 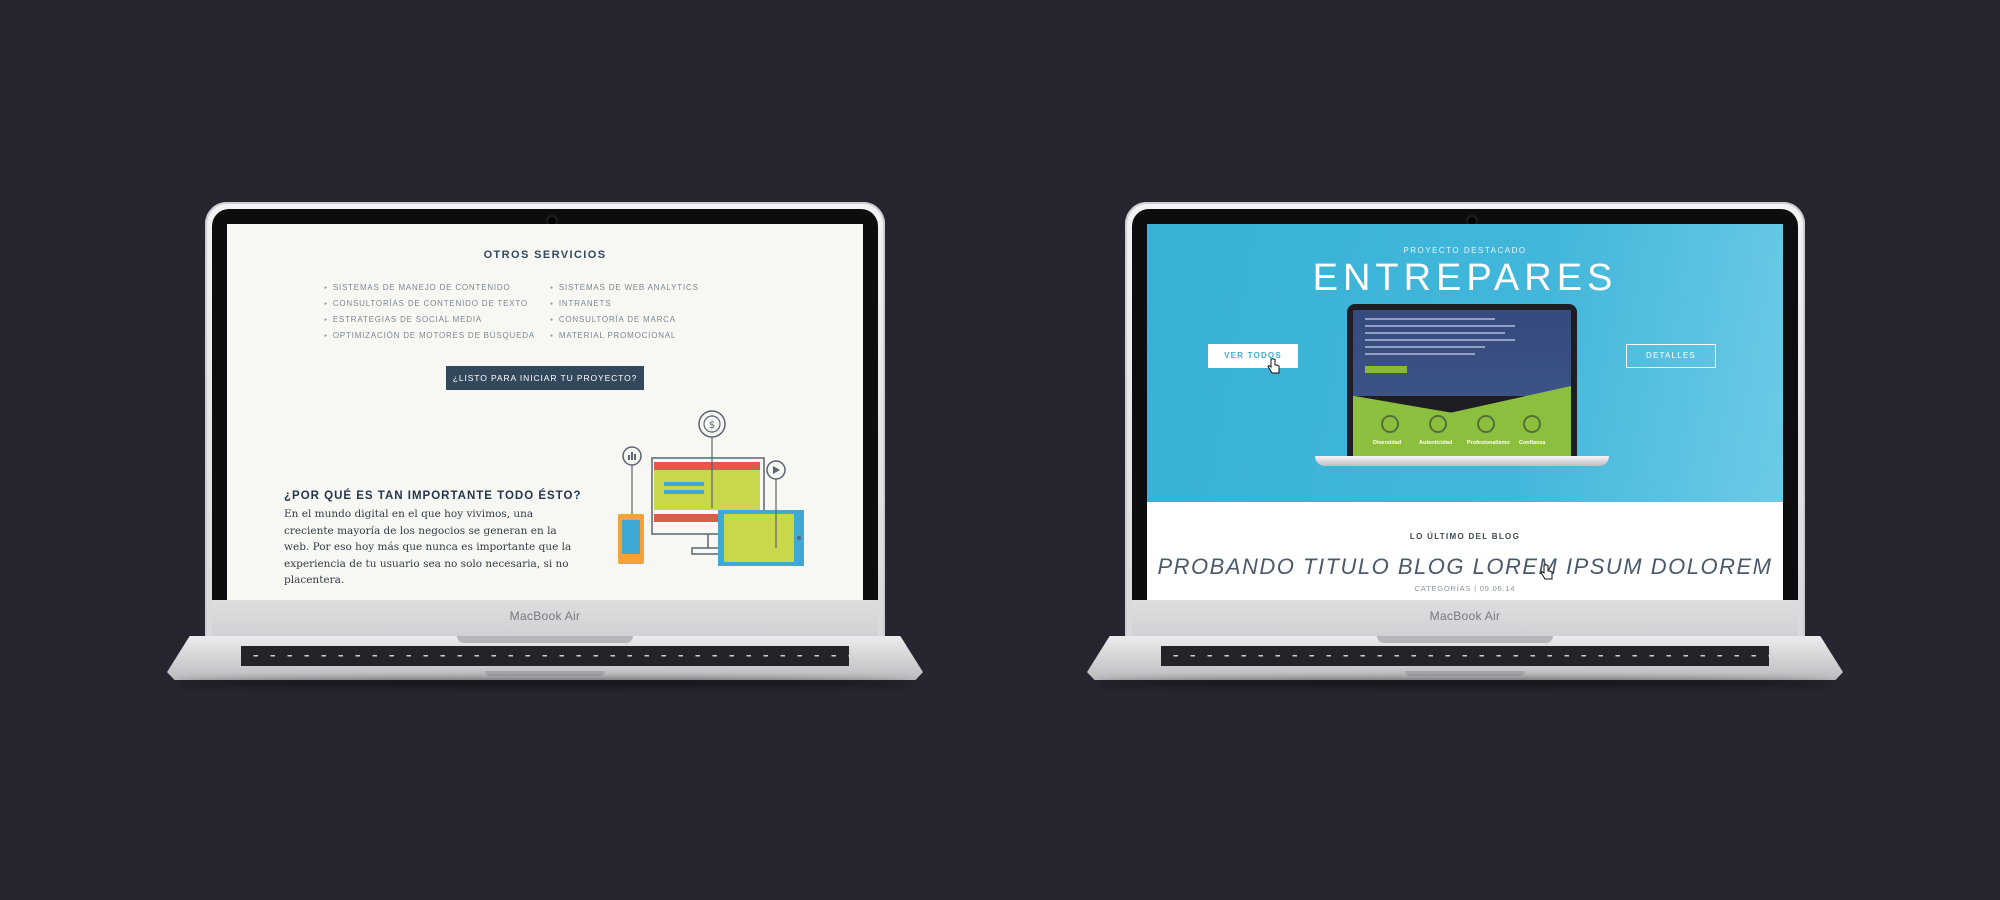 I want to click on diversity-icon, so click(x=1390, y=424).